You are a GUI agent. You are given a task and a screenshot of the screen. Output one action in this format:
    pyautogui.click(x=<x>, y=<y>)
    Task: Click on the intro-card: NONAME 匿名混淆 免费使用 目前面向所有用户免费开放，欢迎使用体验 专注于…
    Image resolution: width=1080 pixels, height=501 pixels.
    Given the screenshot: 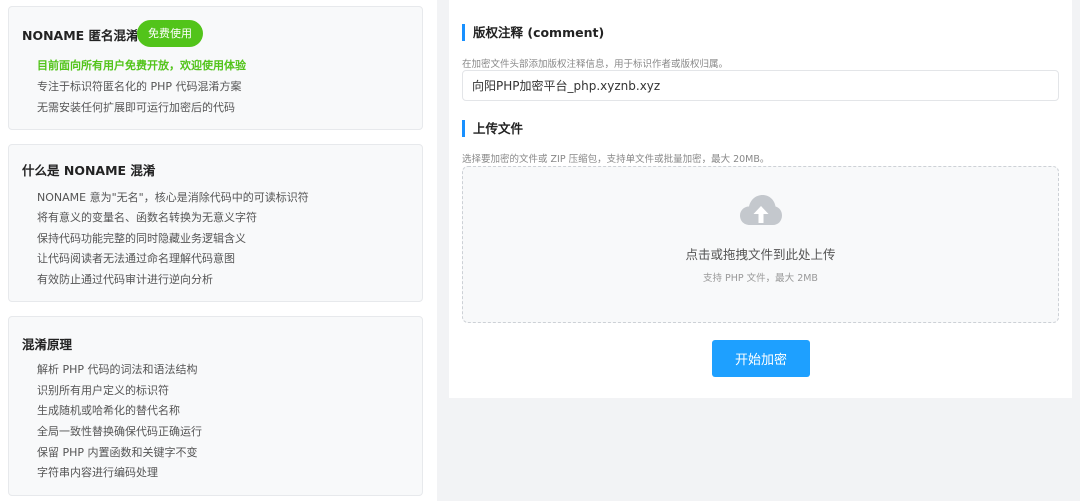 What is the action you would take?
    pyautogui.click(x=215, y=68)
    